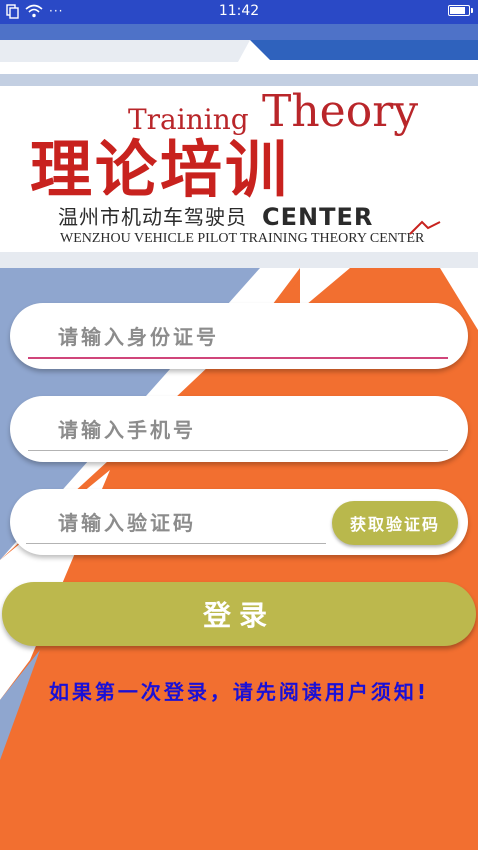 This screenshot has width=478, height=850. What do you see at coordinates (160, 169) in the screenshot?
I see `logo-chinese-title: 理论培训` at bounding box center [160, 169].